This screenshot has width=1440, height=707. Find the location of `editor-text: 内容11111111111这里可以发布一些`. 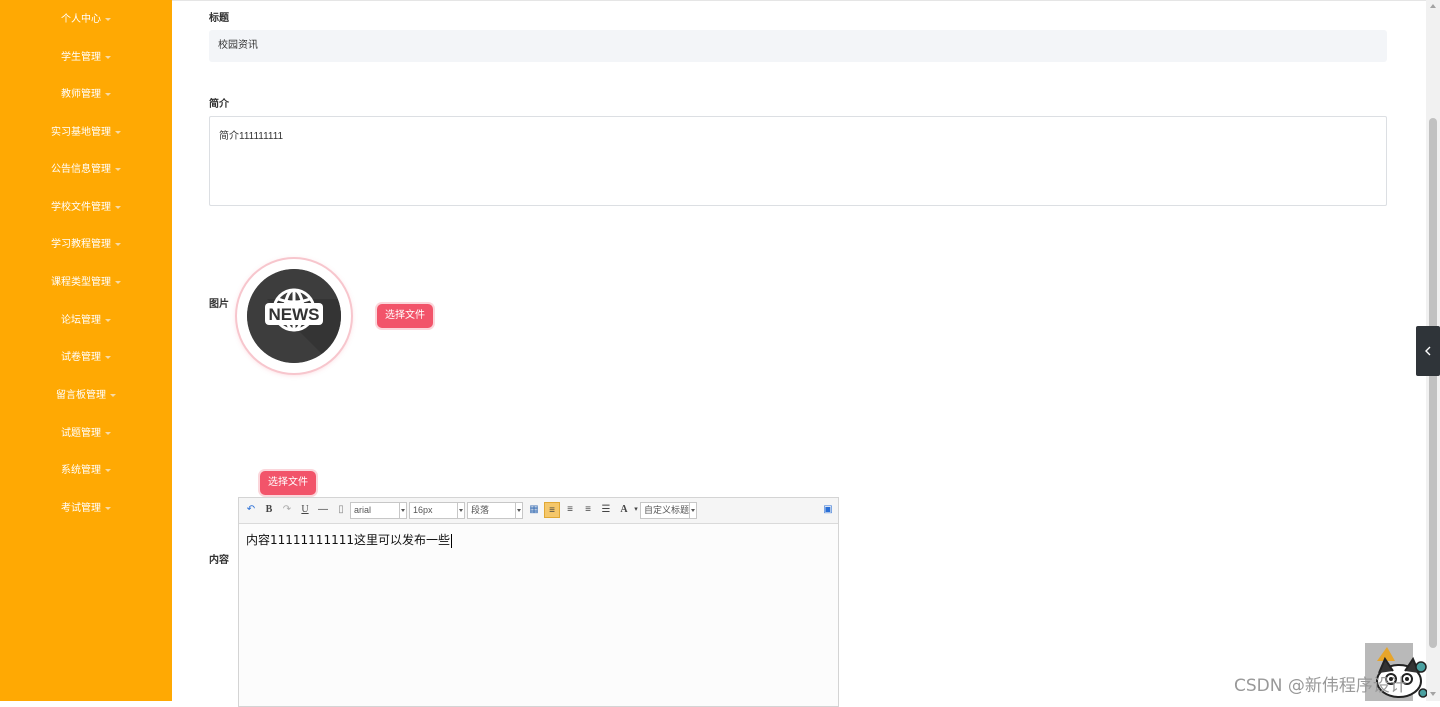

editor-text: 内容11111111111这里可以发布一些 is located at coordinates (348, 540).